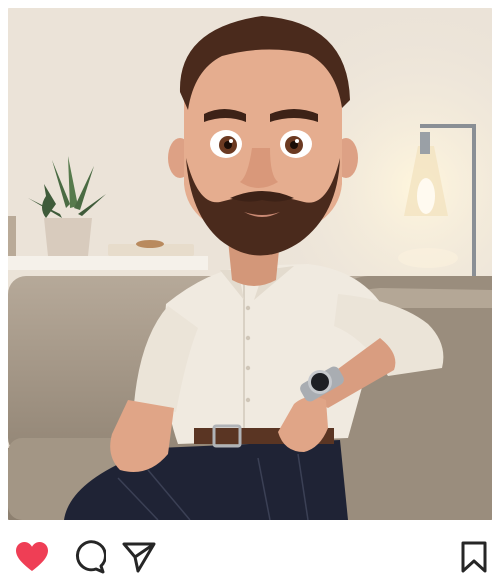 This screenshot has width=500, height=587. I want to click on comment-button, so click(88, 557).